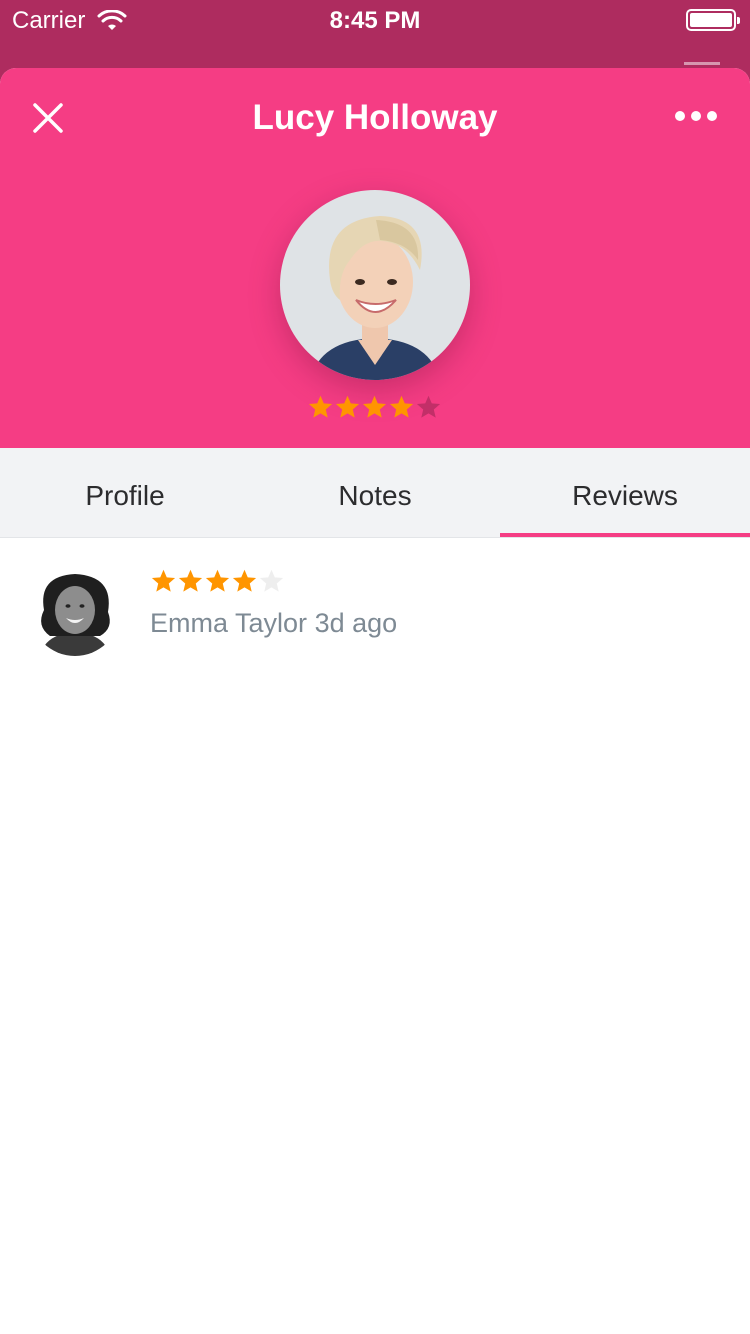 The width and height of the screenshot is (750, 1334). I want to click on review-author: Emma Taylor, so click(229, 623).